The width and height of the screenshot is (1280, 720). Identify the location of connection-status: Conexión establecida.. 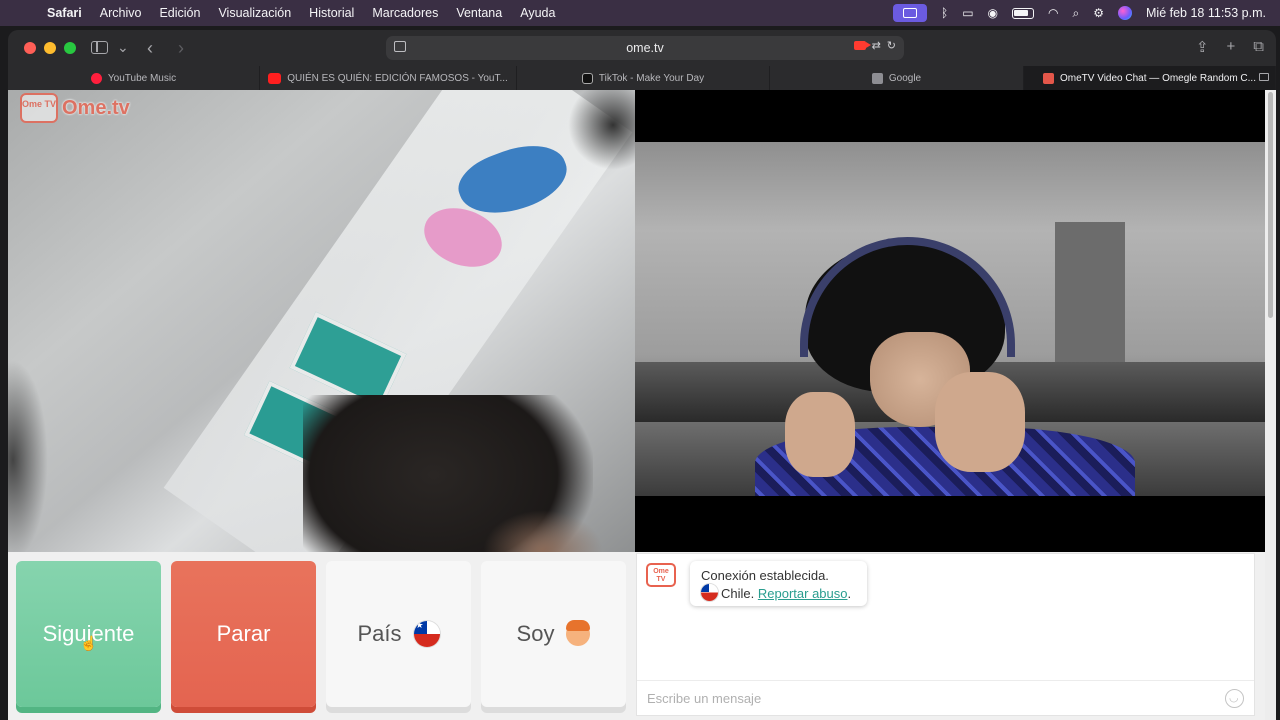
(765, 575).